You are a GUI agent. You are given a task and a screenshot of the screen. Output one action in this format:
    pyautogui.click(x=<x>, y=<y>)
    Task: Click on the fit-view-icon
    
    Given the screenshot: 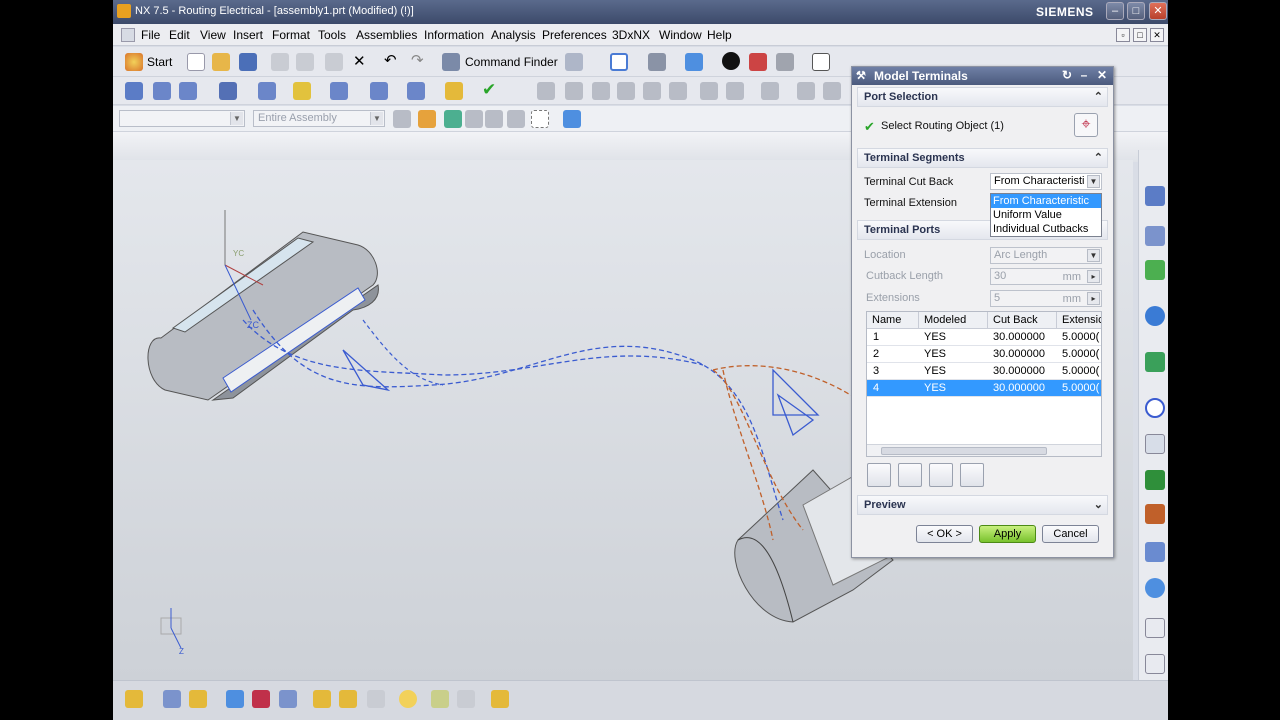 What is the action you would take?
    pyautogui.click(x=619, y=62)
    